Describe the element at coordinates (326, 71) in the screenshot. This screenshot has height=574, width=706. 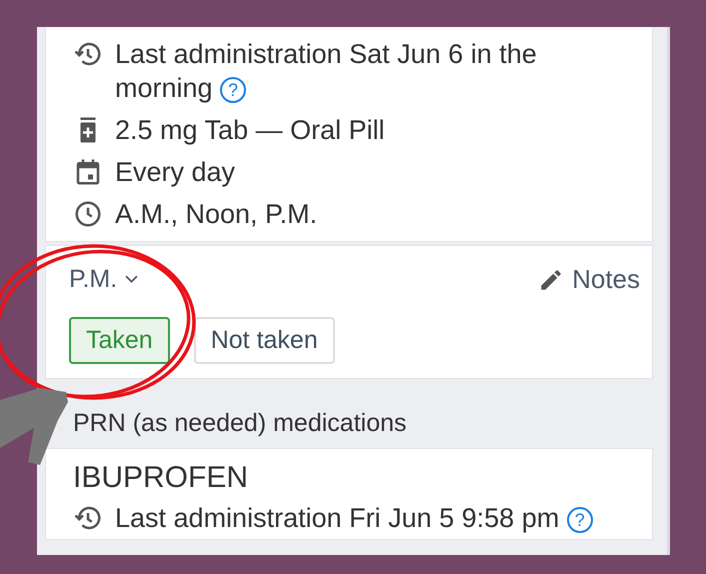
I see `detail-text: Last administration Sat Jun 6 in the morning ?` at that location.